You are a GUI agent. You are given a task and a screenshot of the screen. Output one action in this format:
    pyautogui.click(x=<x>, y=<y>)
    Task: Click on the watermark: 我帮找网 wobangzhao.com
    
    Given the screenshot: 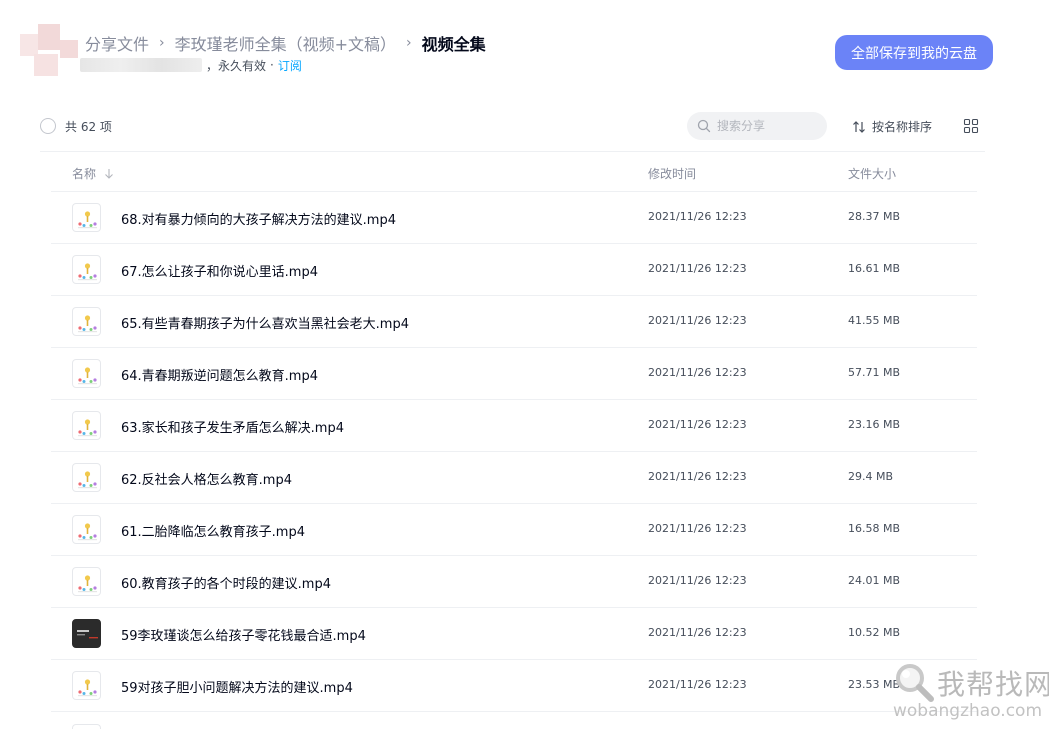 What is the action you would take?
    pyautogui.click(x=971, y=692)
    